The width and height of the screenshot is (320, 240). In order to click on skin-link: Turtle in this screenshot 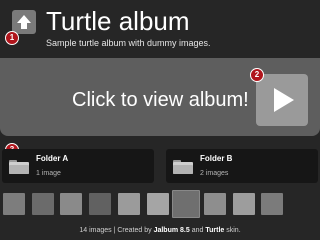, I will do `click(214, 230)`.